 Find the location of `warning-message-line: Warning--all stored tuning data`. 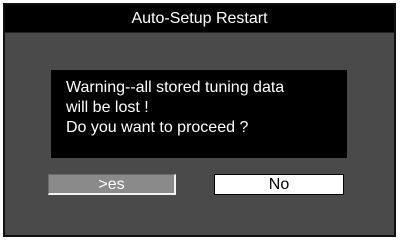

warning-message-line: Warning--all stored tuning data is located at coordinates (175, 87).